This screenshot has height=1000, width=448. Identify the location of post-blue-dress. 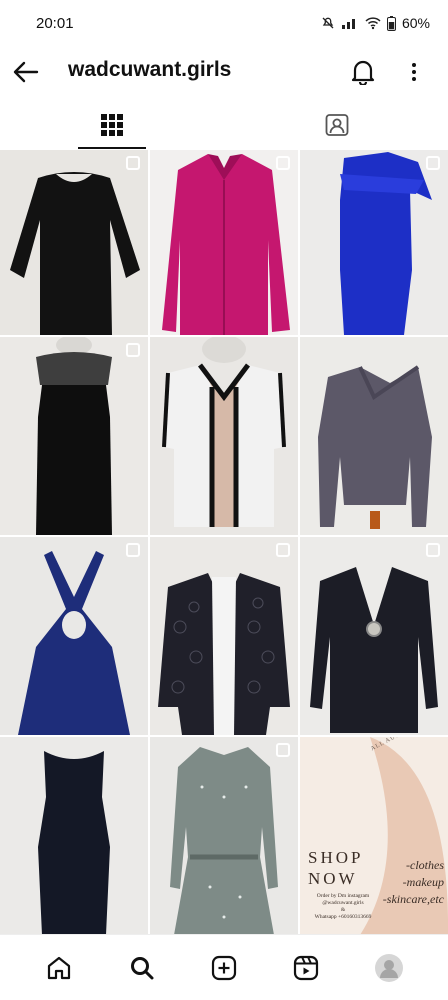
(374, 242).